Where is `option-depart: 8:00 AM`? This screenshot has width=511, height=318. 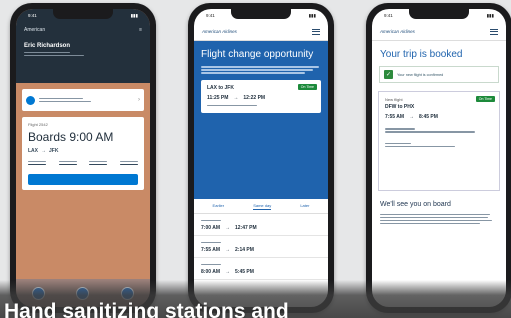
option-depart: 8:00 AM is located at coordinates (210, 272).